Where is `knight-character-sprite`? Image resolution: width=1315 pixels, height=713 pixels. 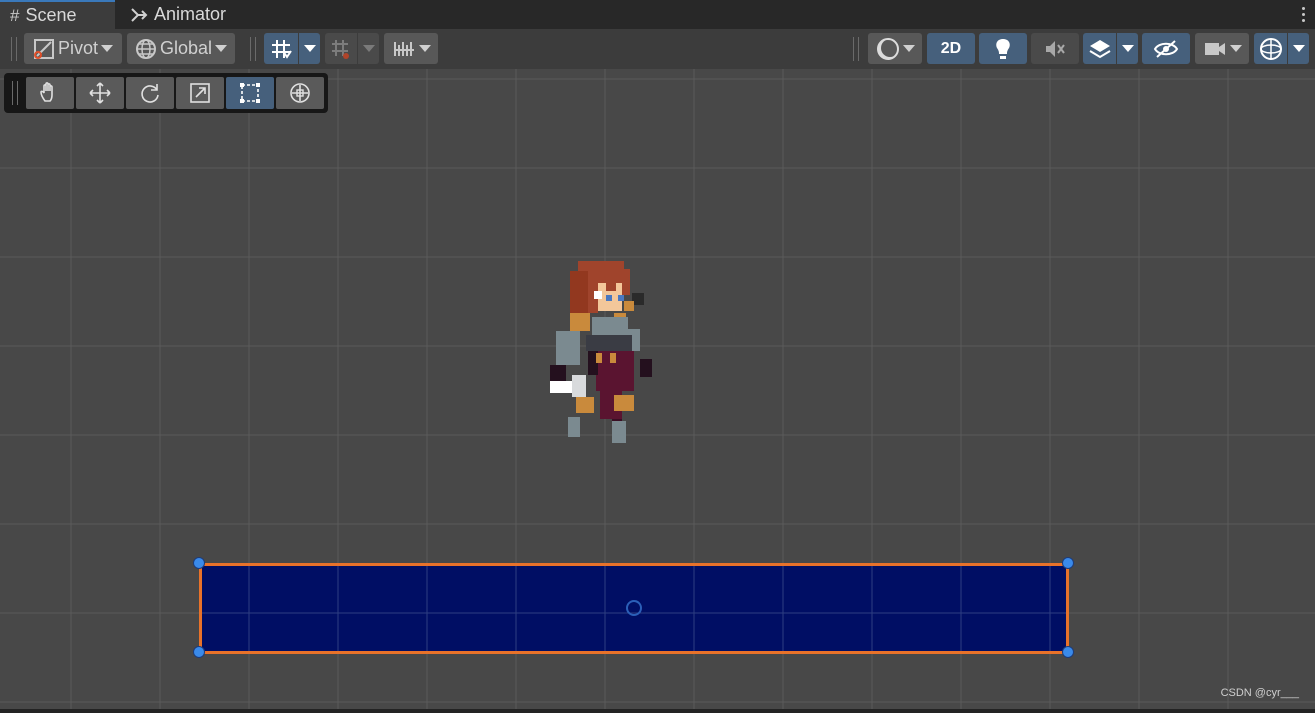
knight-character-sprite is located at coordinates (602, 352).